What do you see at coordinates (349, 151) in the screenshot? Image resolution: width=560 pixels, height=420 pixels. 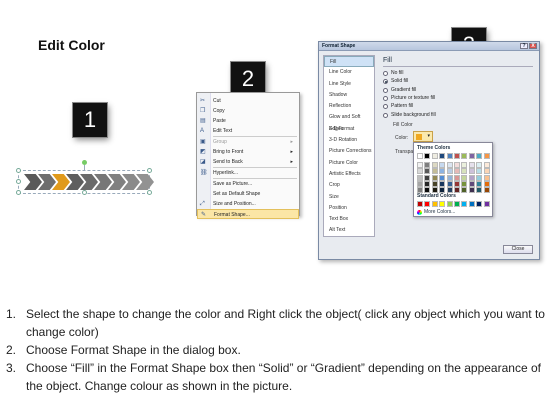 I see `nav-item-picture-corrections: Picture Corrections` at bounding box center [349, 151].